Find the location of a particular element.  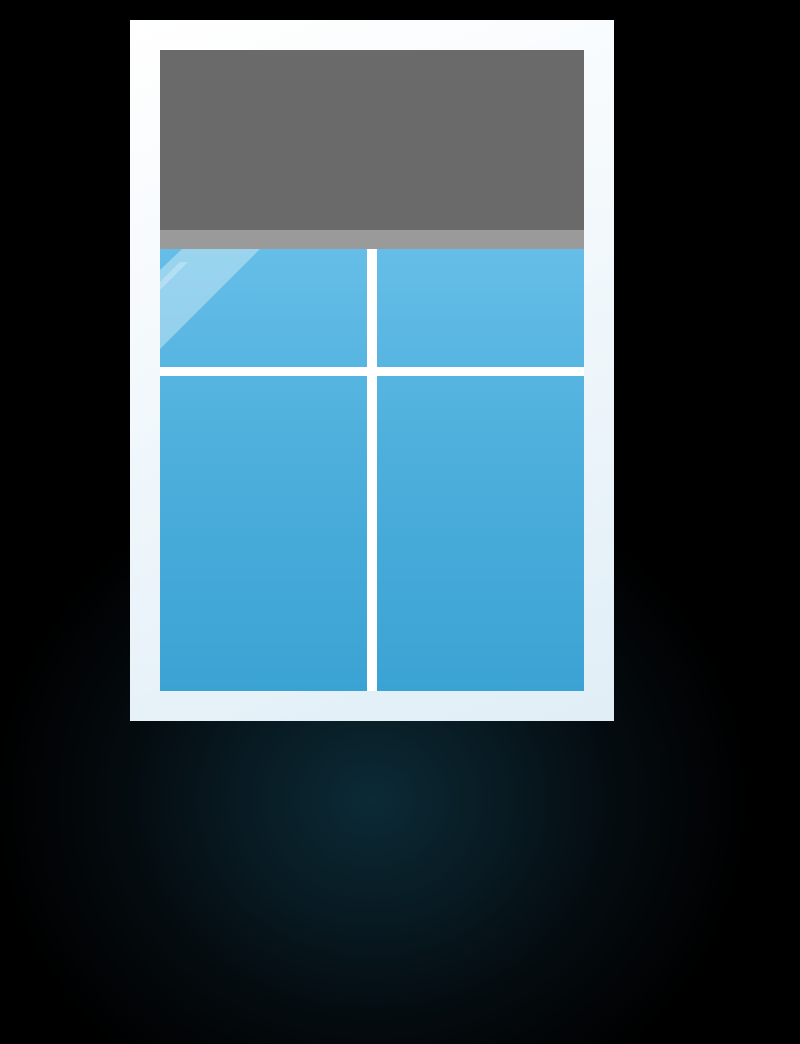

vertical-mullion is located at coordinates (372, 470).